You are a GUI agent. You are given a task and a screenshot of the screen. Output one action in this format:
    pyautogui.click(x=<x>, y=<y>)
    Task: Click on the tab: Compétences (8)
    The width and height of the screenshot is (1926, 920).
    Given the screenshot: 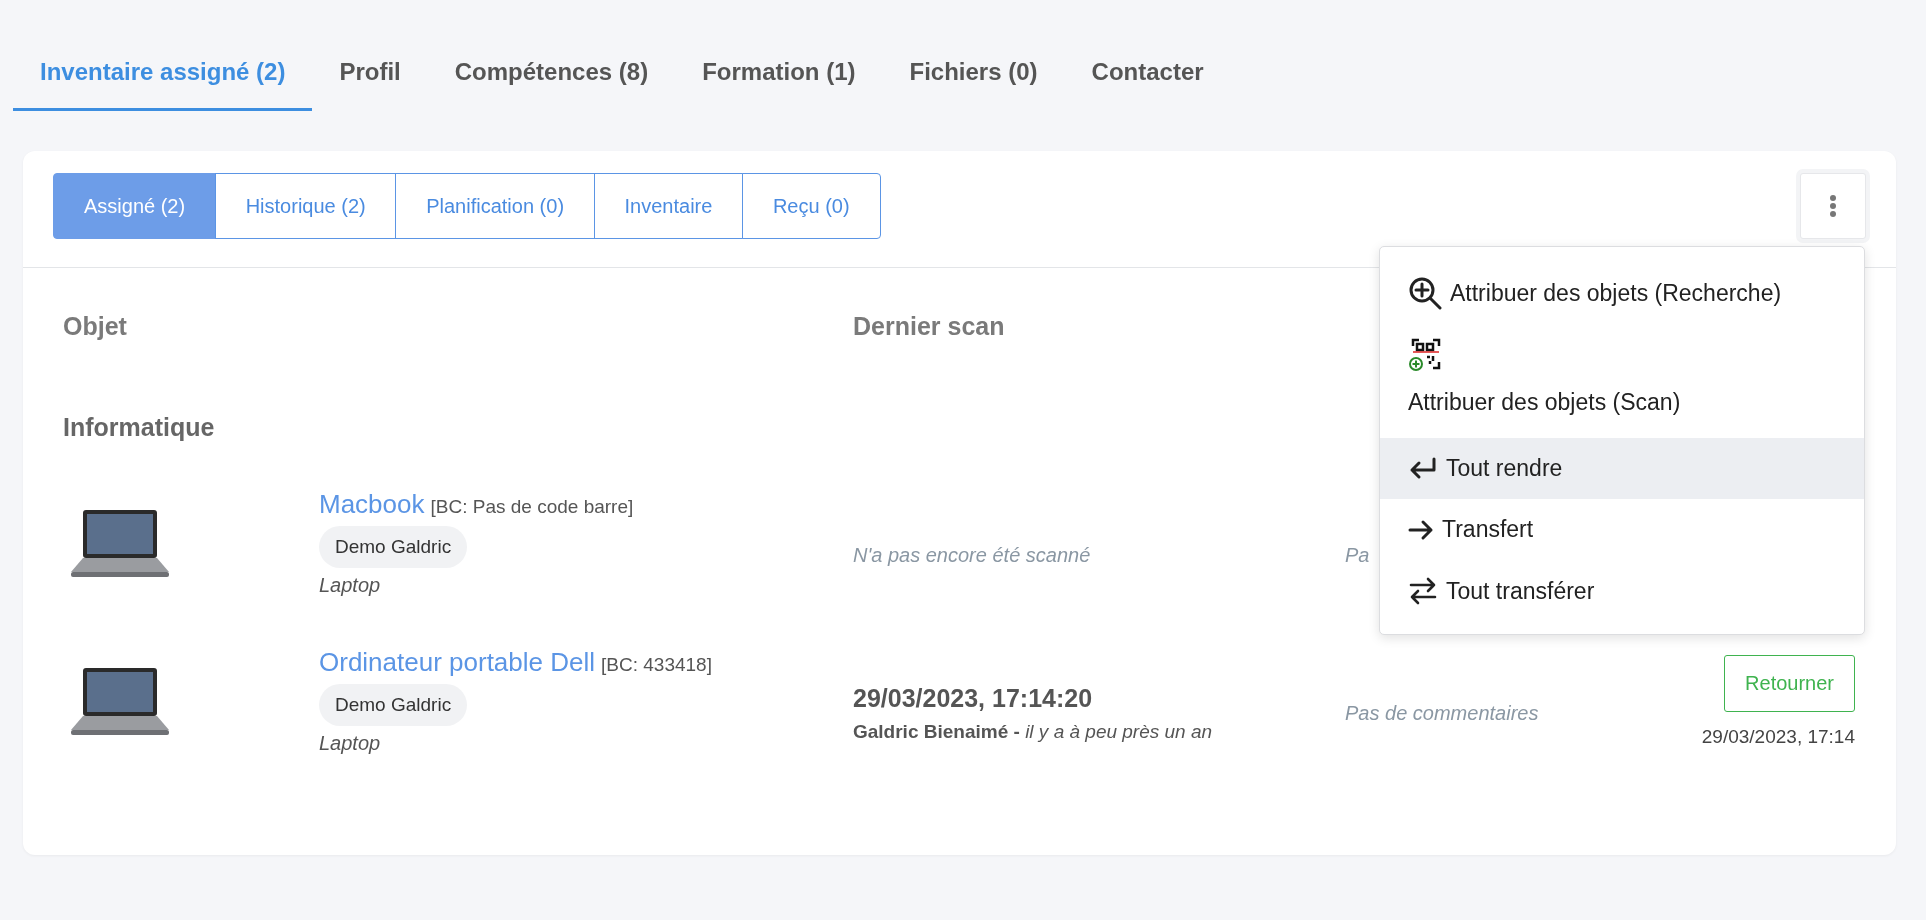 What is the action you would take?
    pyautogui.click(x=551, y=79)
    